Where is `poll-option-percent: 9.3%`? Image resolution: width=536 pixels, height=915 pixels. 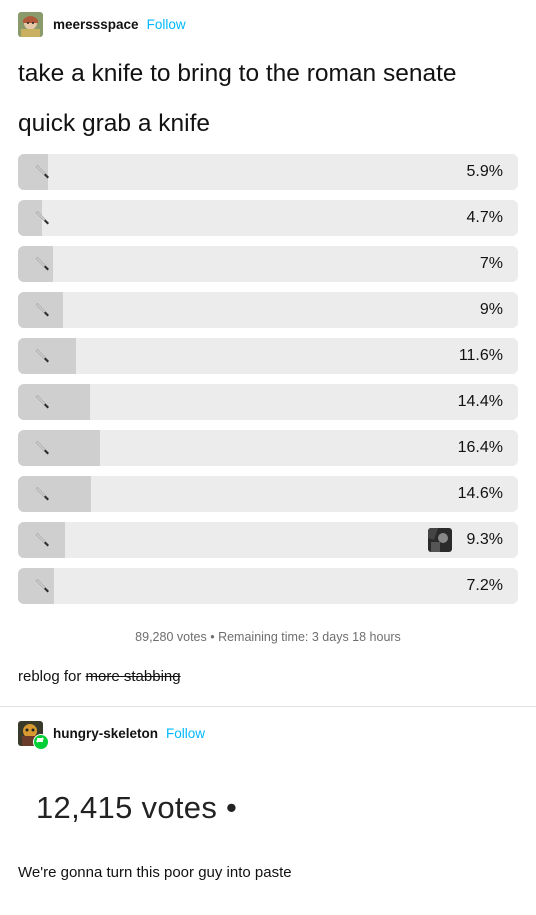 poll-option-percent: 9.3% is located at coordinates (484, 539).